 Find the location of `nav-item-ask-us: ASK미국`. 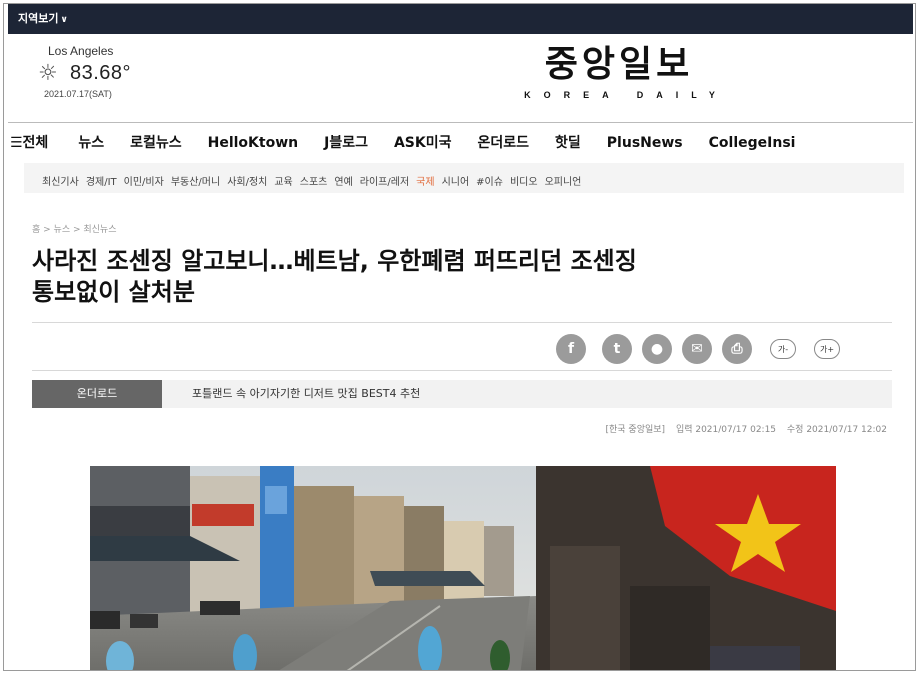

nav-item-ask-us: ASK미국 is located at coordinates (423, 142).